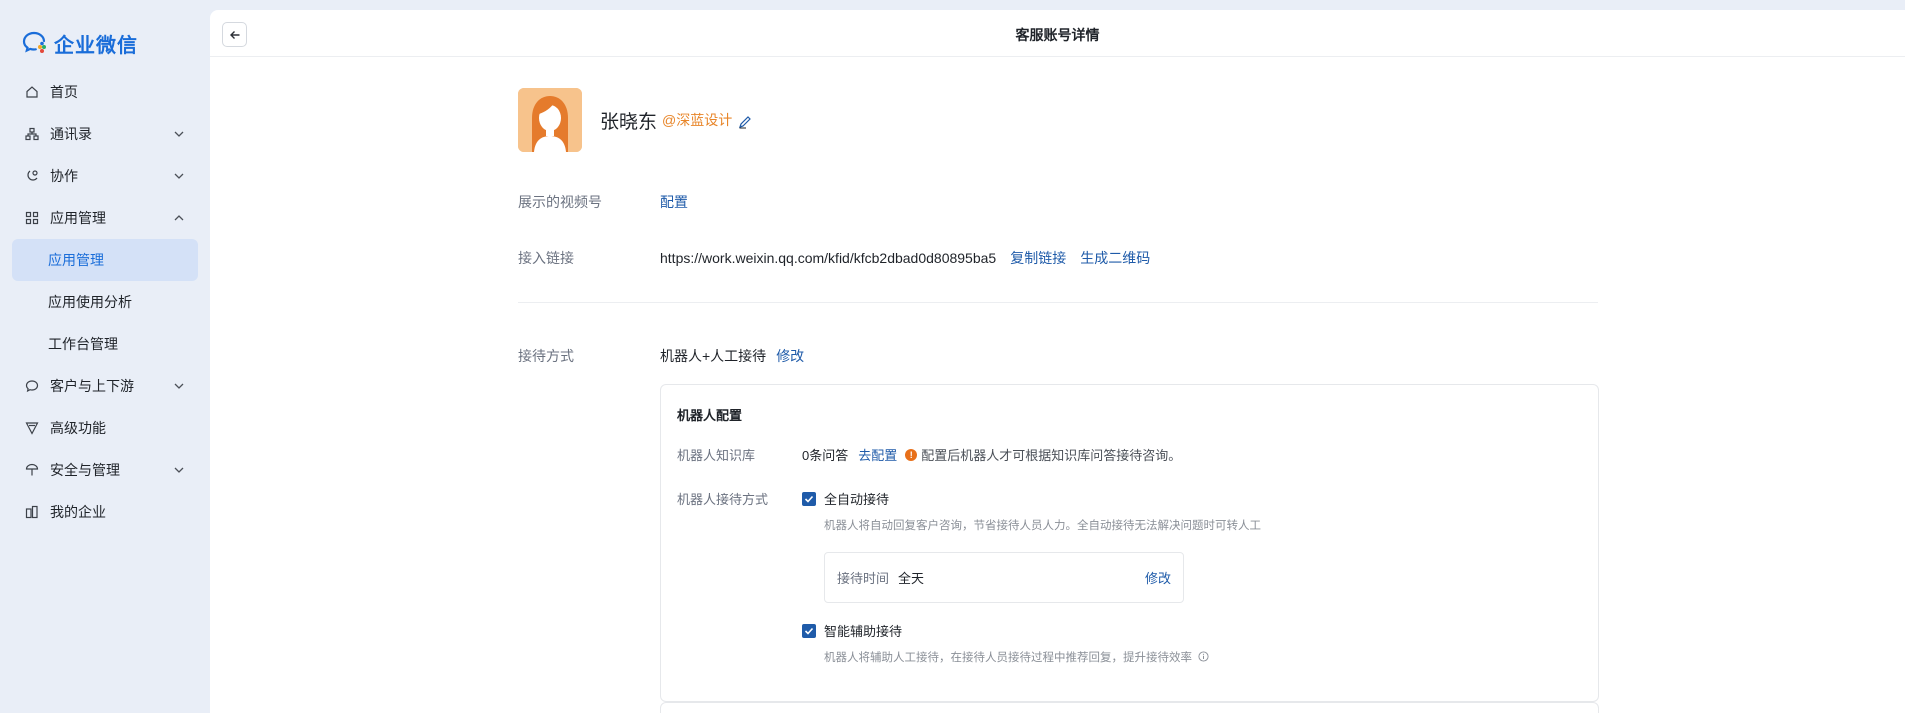 The width and height of the screenshot is (1905, 713). I want to click on assist-desc-row: 机器人将辅助人工接待，在接待人员接待过程中推荐回复，提升接待效率, so click(1016, 657).